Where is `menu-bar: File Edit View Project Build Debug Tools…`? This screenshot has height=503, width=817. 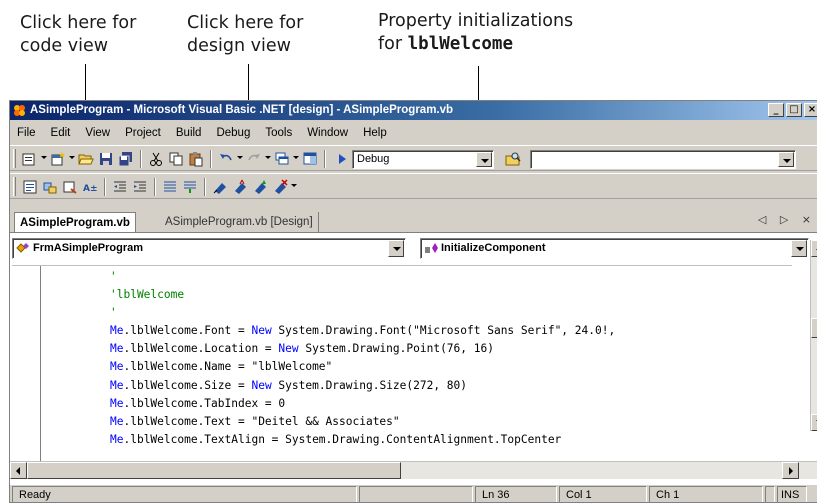
menu-bar: File Edit View Project Build Debug Tools… is located at coordinates (202, 133).